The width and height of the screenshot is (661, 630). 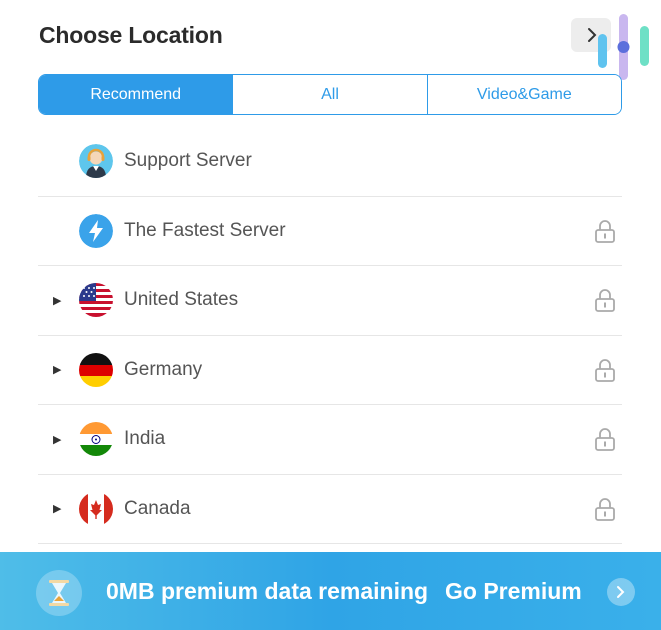 What do you see at coordinates (330, 231) in the screenshot?
I see `location-row-fastest-server: The Fastest Server` at bounding box center [330, 231].